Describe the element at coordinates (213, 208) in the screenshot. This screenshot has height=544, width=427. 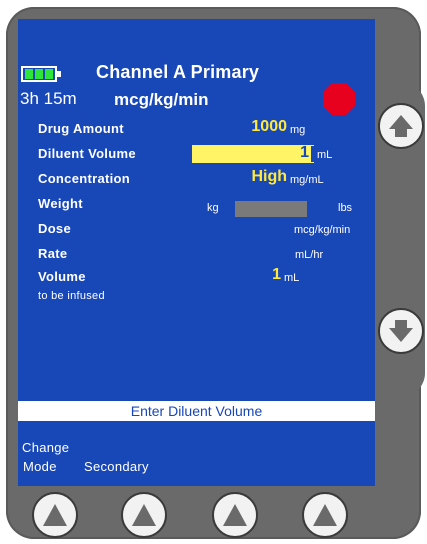
I see `weight-unit-kg: kg` at that location.